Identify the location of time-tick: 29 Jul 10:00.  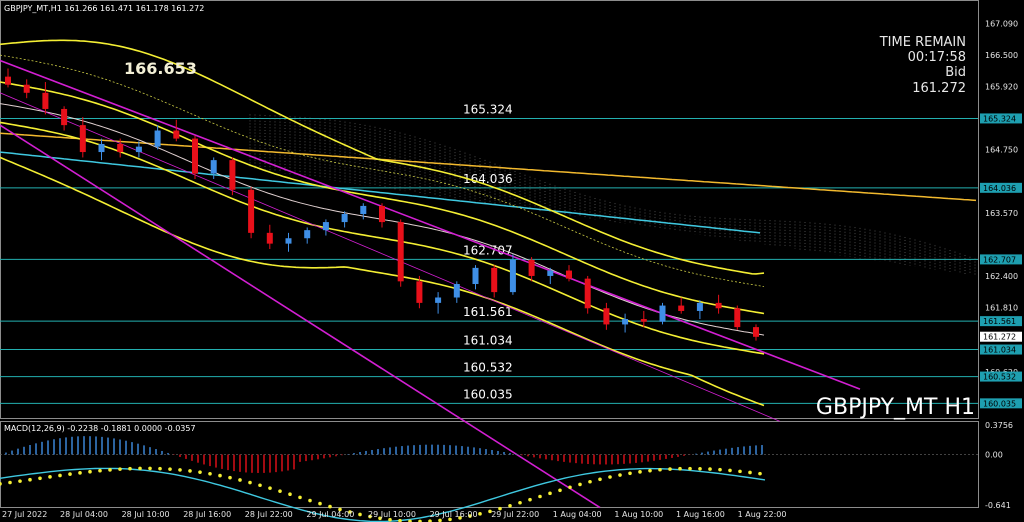
(392, 514).